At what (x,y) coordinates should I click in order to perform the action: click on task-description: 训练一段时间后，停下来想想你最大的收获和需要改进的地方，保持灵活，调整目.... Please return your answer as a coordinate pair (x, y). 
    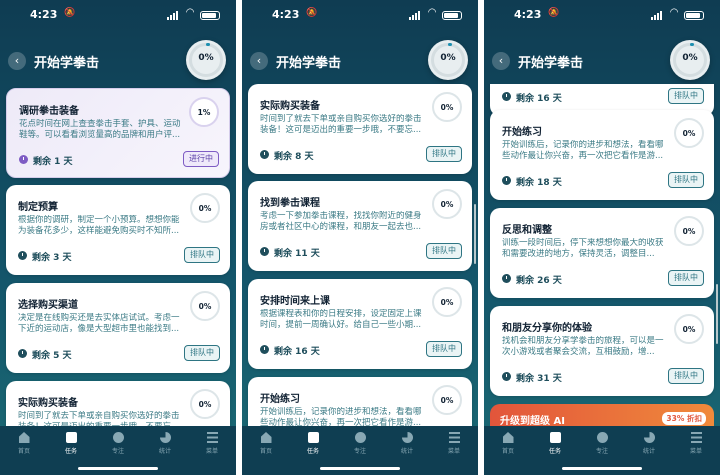
    Looking at the image, I should click on (583, 248).